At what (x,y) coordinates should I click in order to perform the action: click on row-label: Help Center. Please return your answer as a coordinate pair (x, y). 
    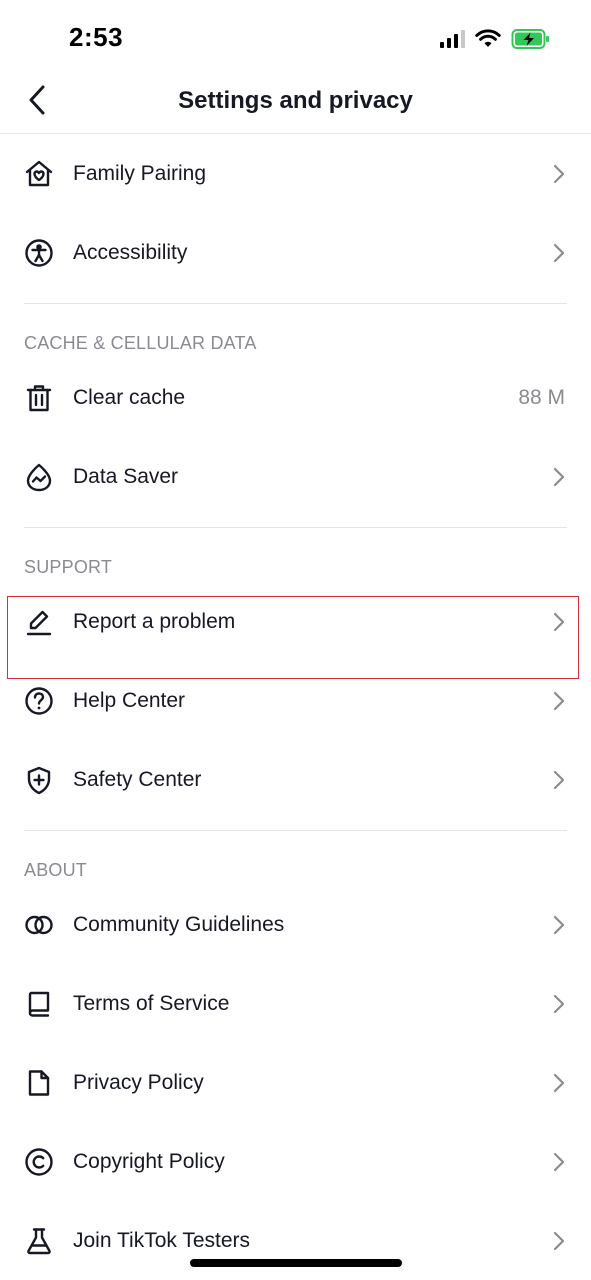
    Looking at the image, I should click on (129, 700).